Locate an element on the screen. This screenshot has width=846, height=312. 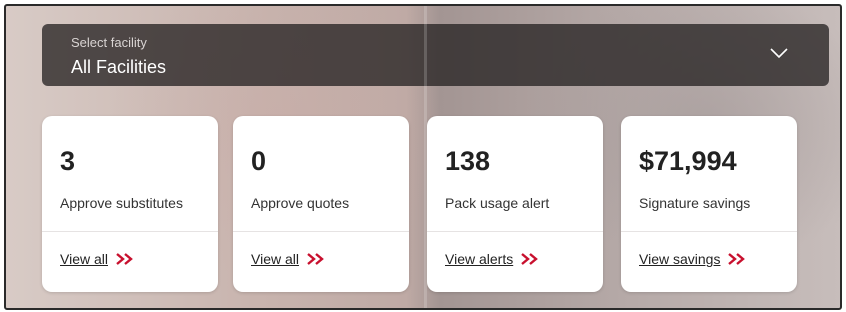
card-label: Pack usage alert is located at coordinates (497, 203).